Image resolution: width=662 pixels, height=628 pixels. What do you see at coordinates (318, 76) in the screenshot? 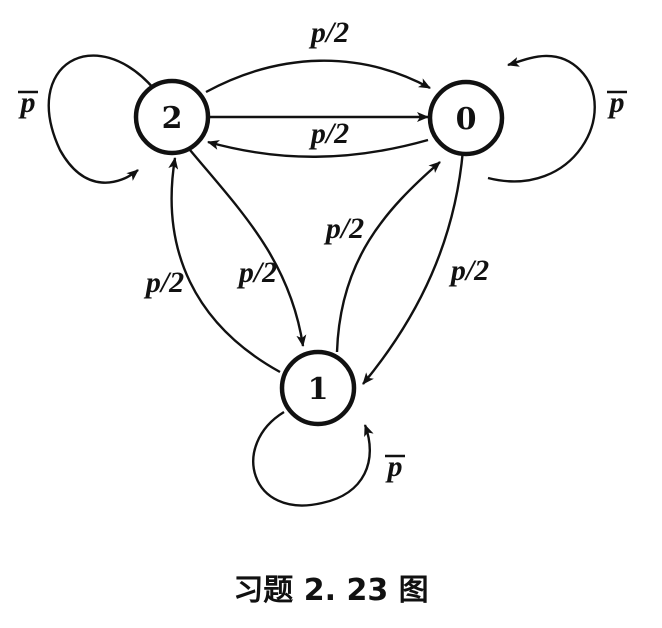
I see `edge-2-to-0-top` at bounding box center [318, 76].